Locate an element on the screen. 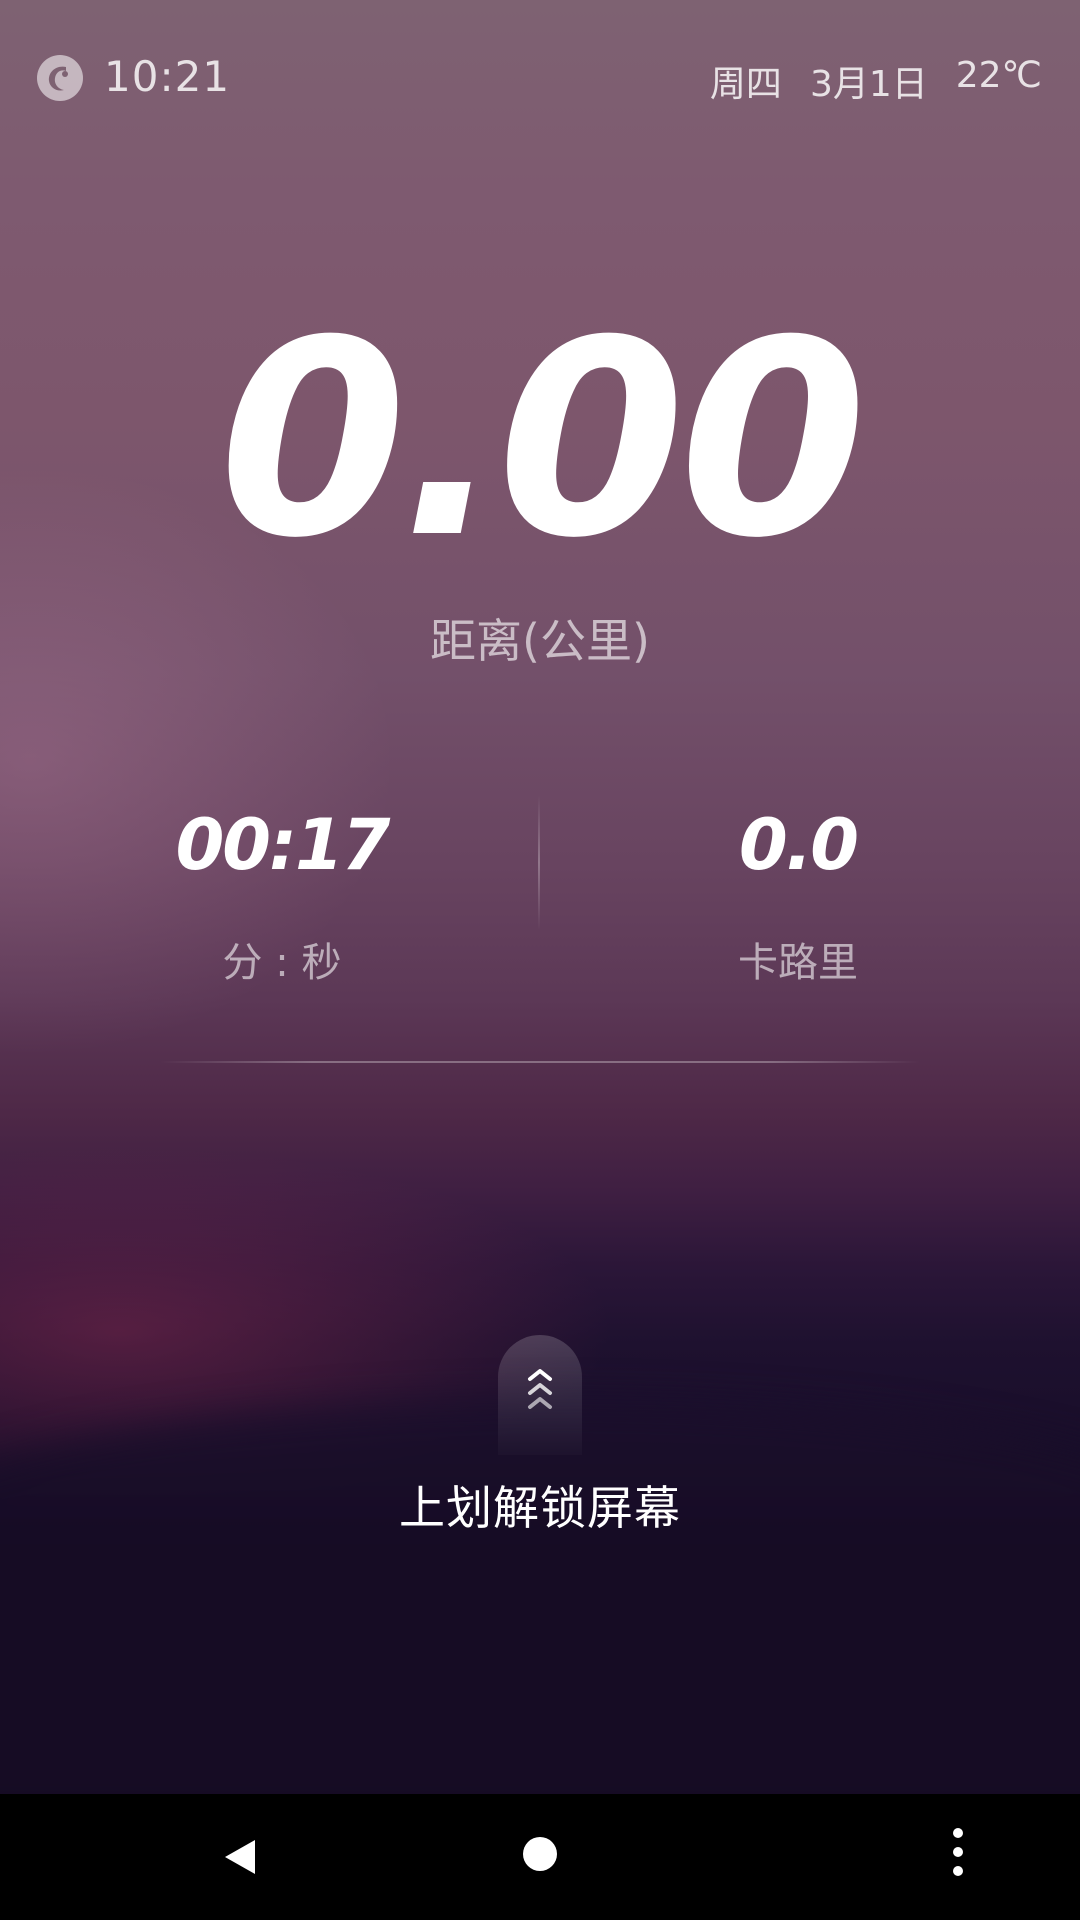  temperature: 22℃ is located at coordinates (998, 75).